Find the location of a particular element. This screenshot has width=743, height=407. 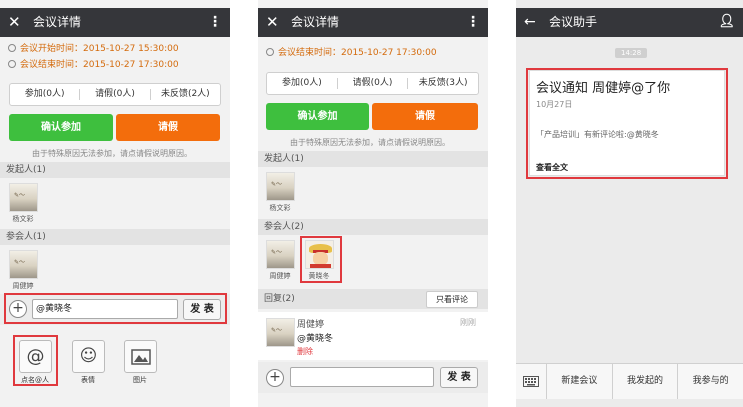

back-arrow-icon: ← is located at coordinates (530, 22).